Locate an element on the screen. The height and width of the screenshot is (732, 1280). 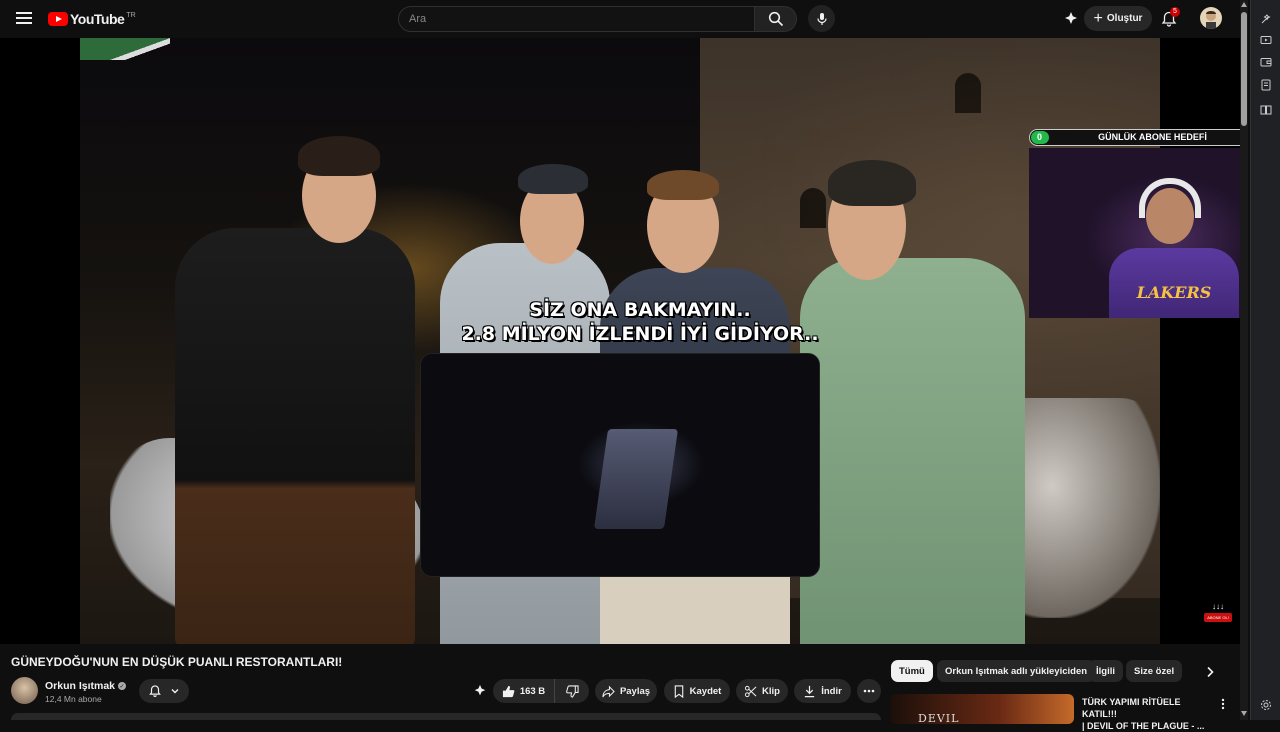
goal-title: GÜNLÜK ABONE HEDEFİ is located at coordinates (1152, 137).